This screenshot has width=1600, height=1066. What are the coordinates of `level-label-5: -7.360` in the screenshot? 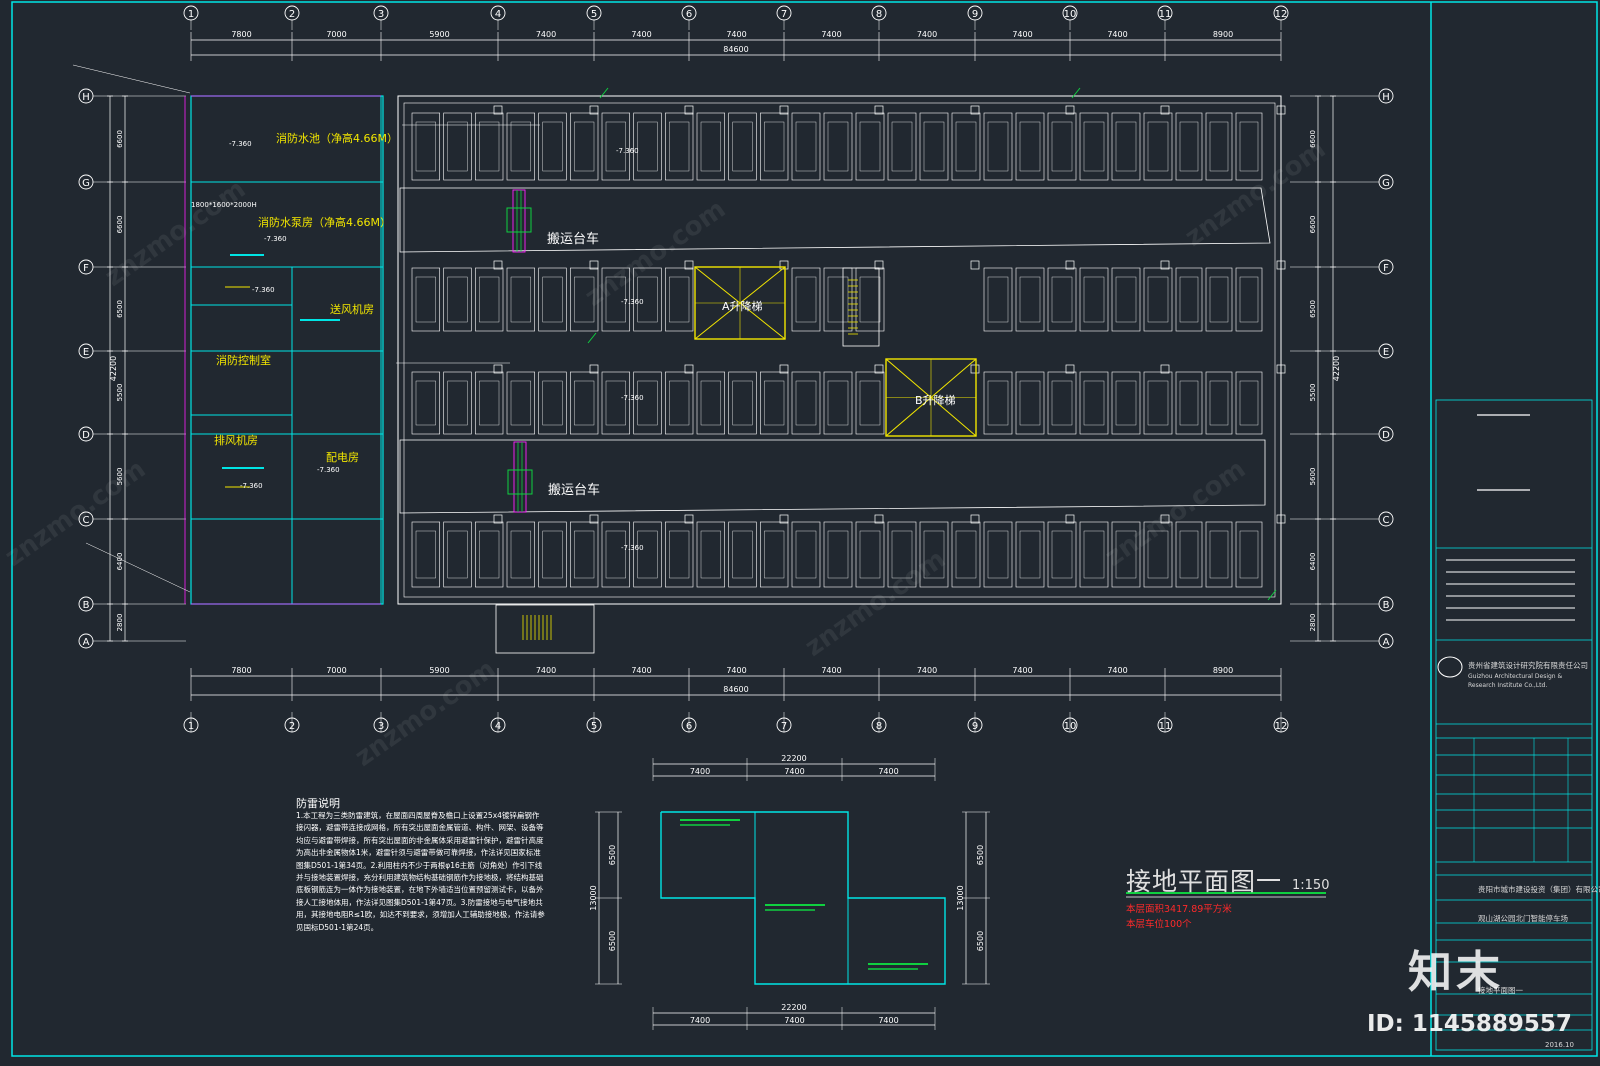 It's located at (251, 486).